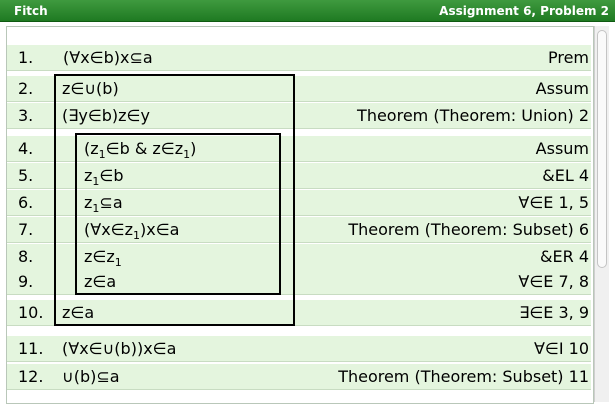  I want to click on line-number: 7., so click(26, 229).